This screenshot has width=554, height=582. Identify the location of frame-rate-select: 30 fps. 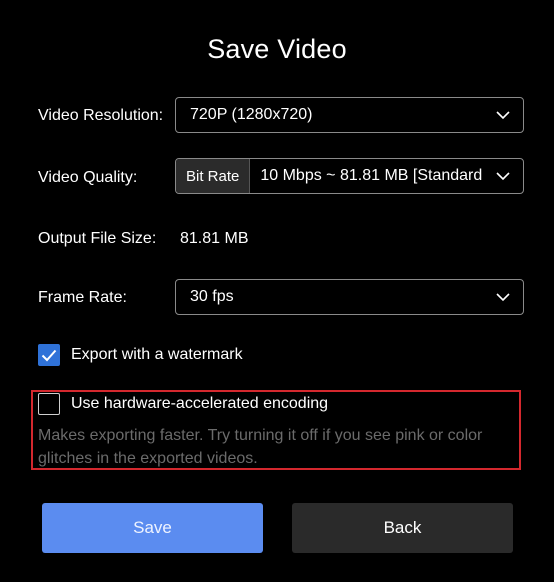
(349, 297).